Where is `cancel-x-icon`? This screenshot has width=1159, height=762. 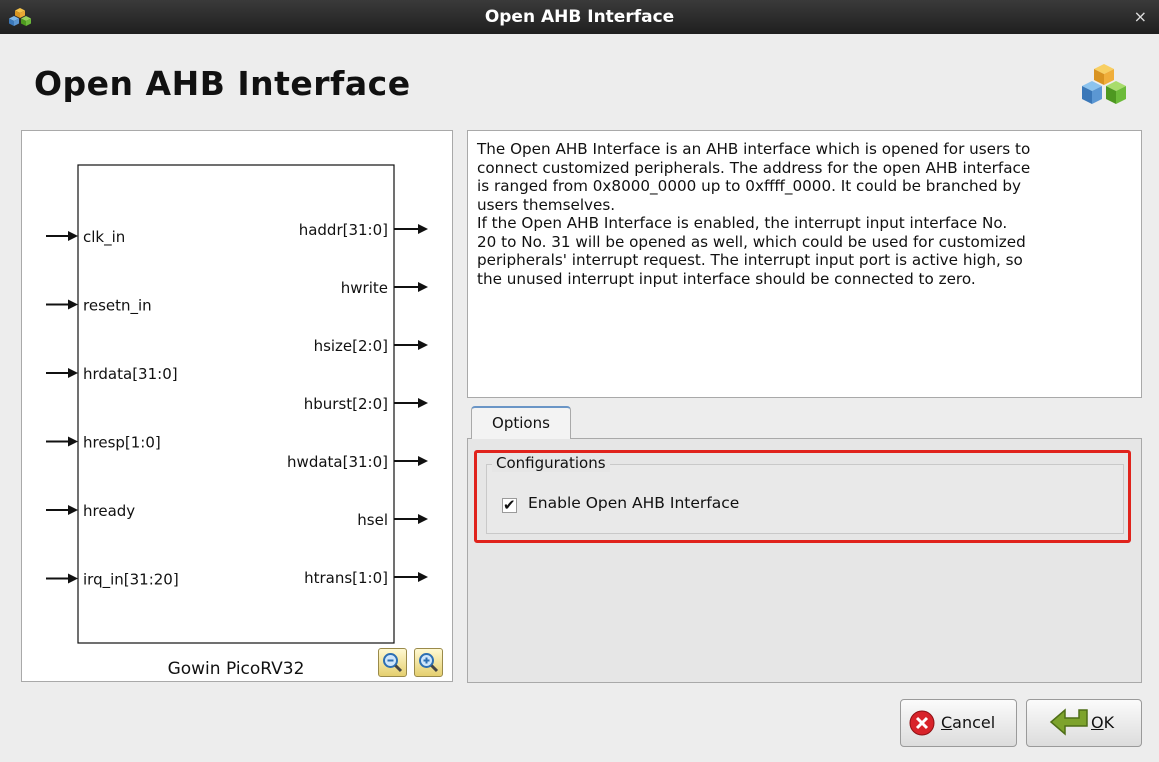
cancel-x-icon is located at coordinates (922, 723).